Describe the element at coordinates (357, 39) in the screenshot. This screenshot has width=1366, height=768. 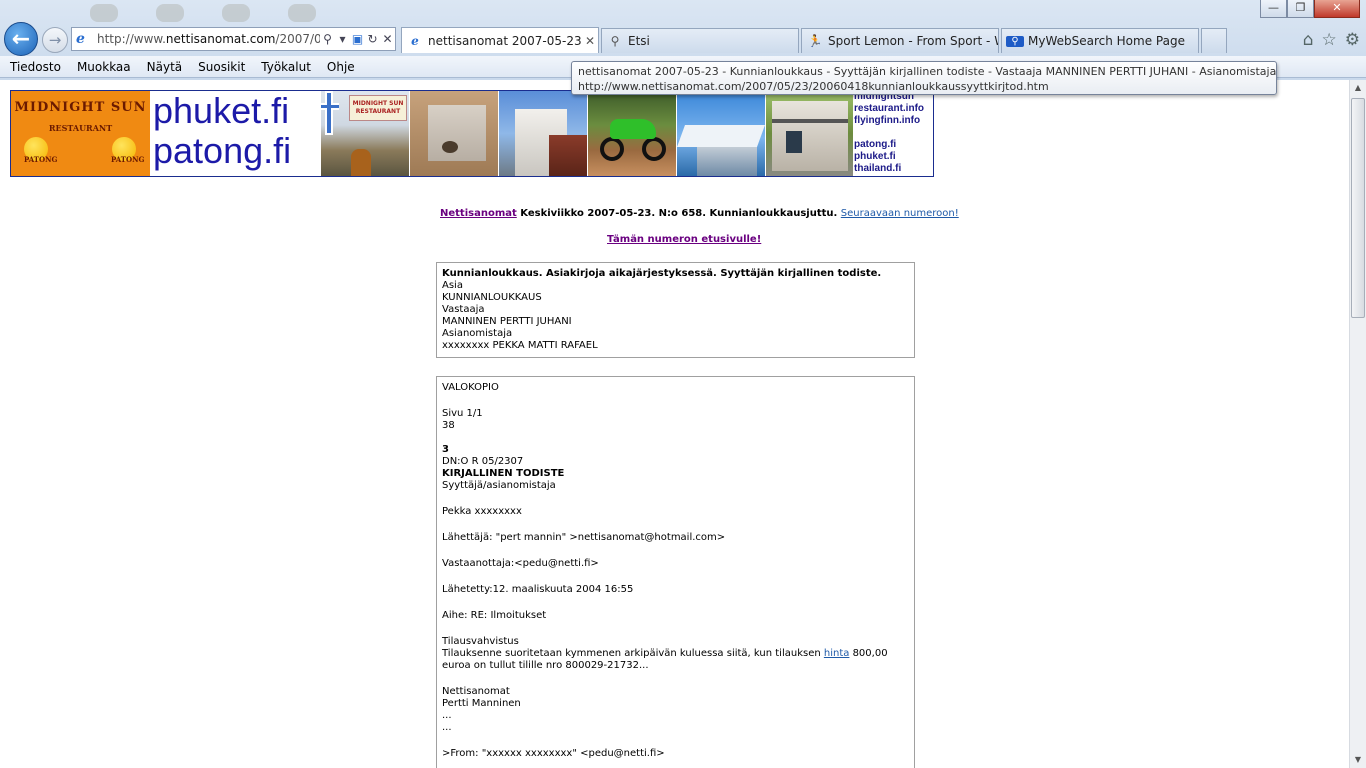
I see `compatibility-view-icon: ▣` at that location.